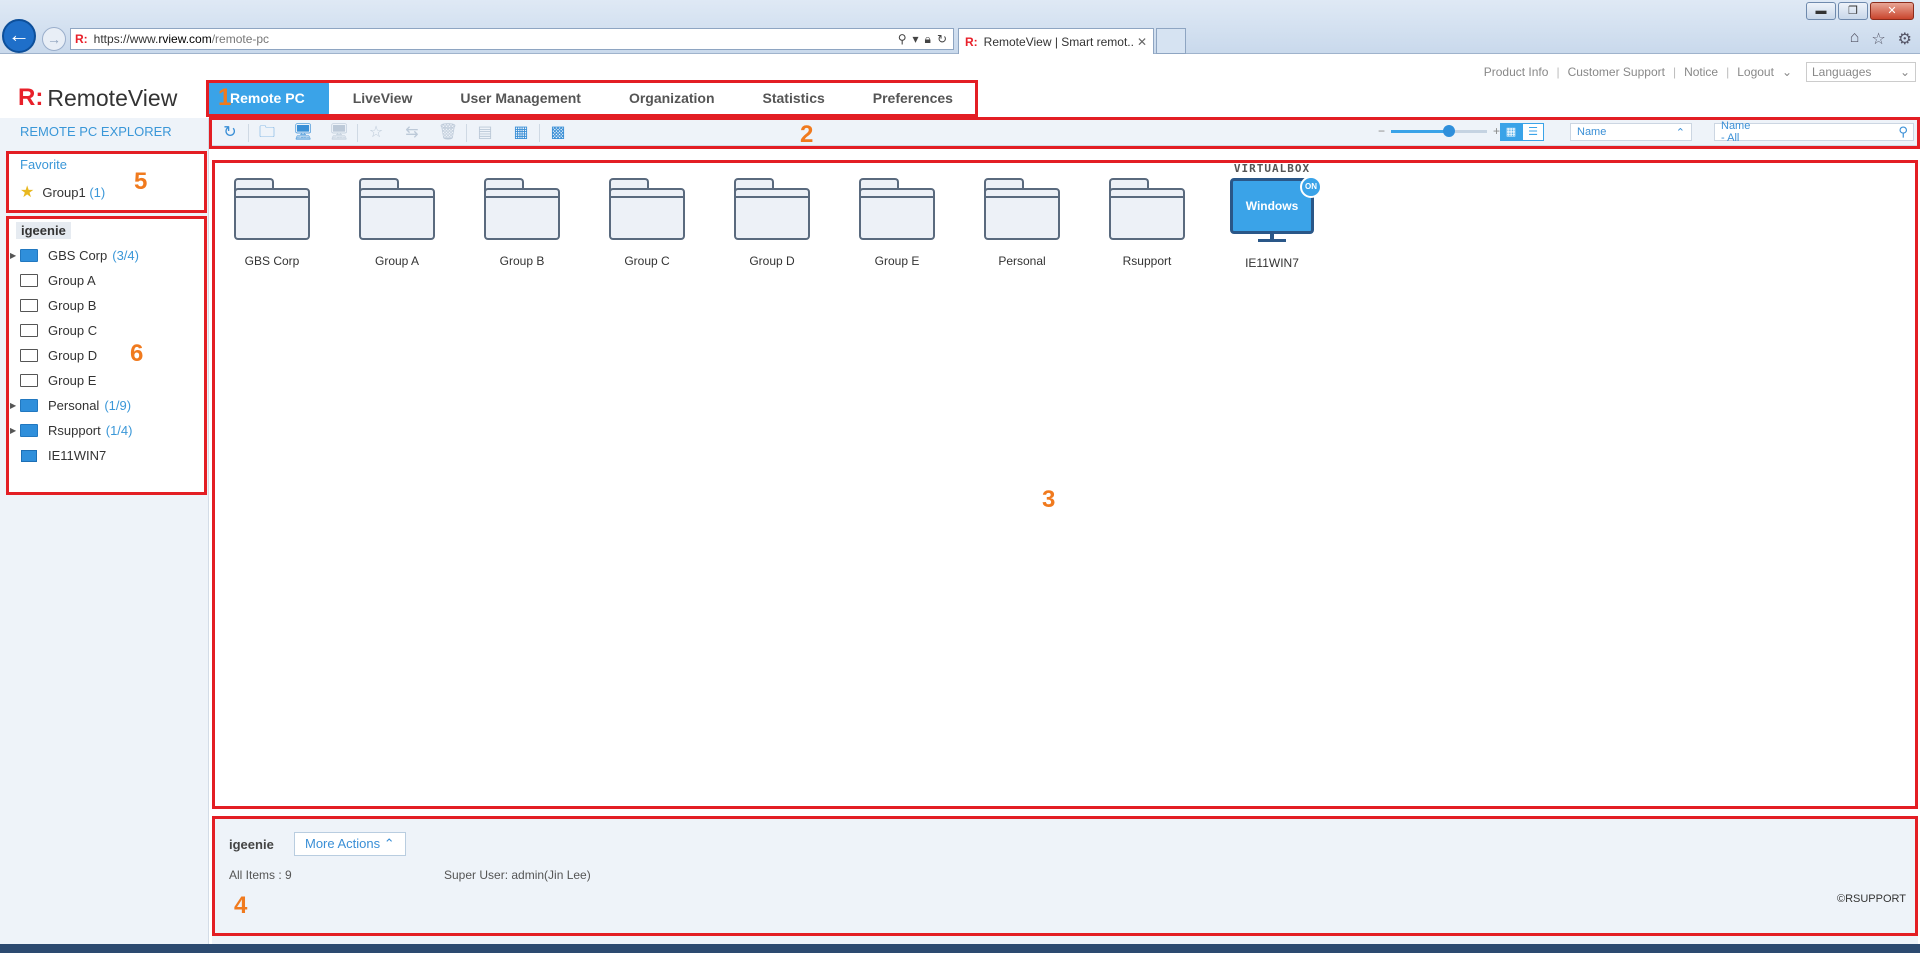 The image size is (1920, 953). I want to click on address-url: https://www.rview.com/remote-pc, so click(181, 39).